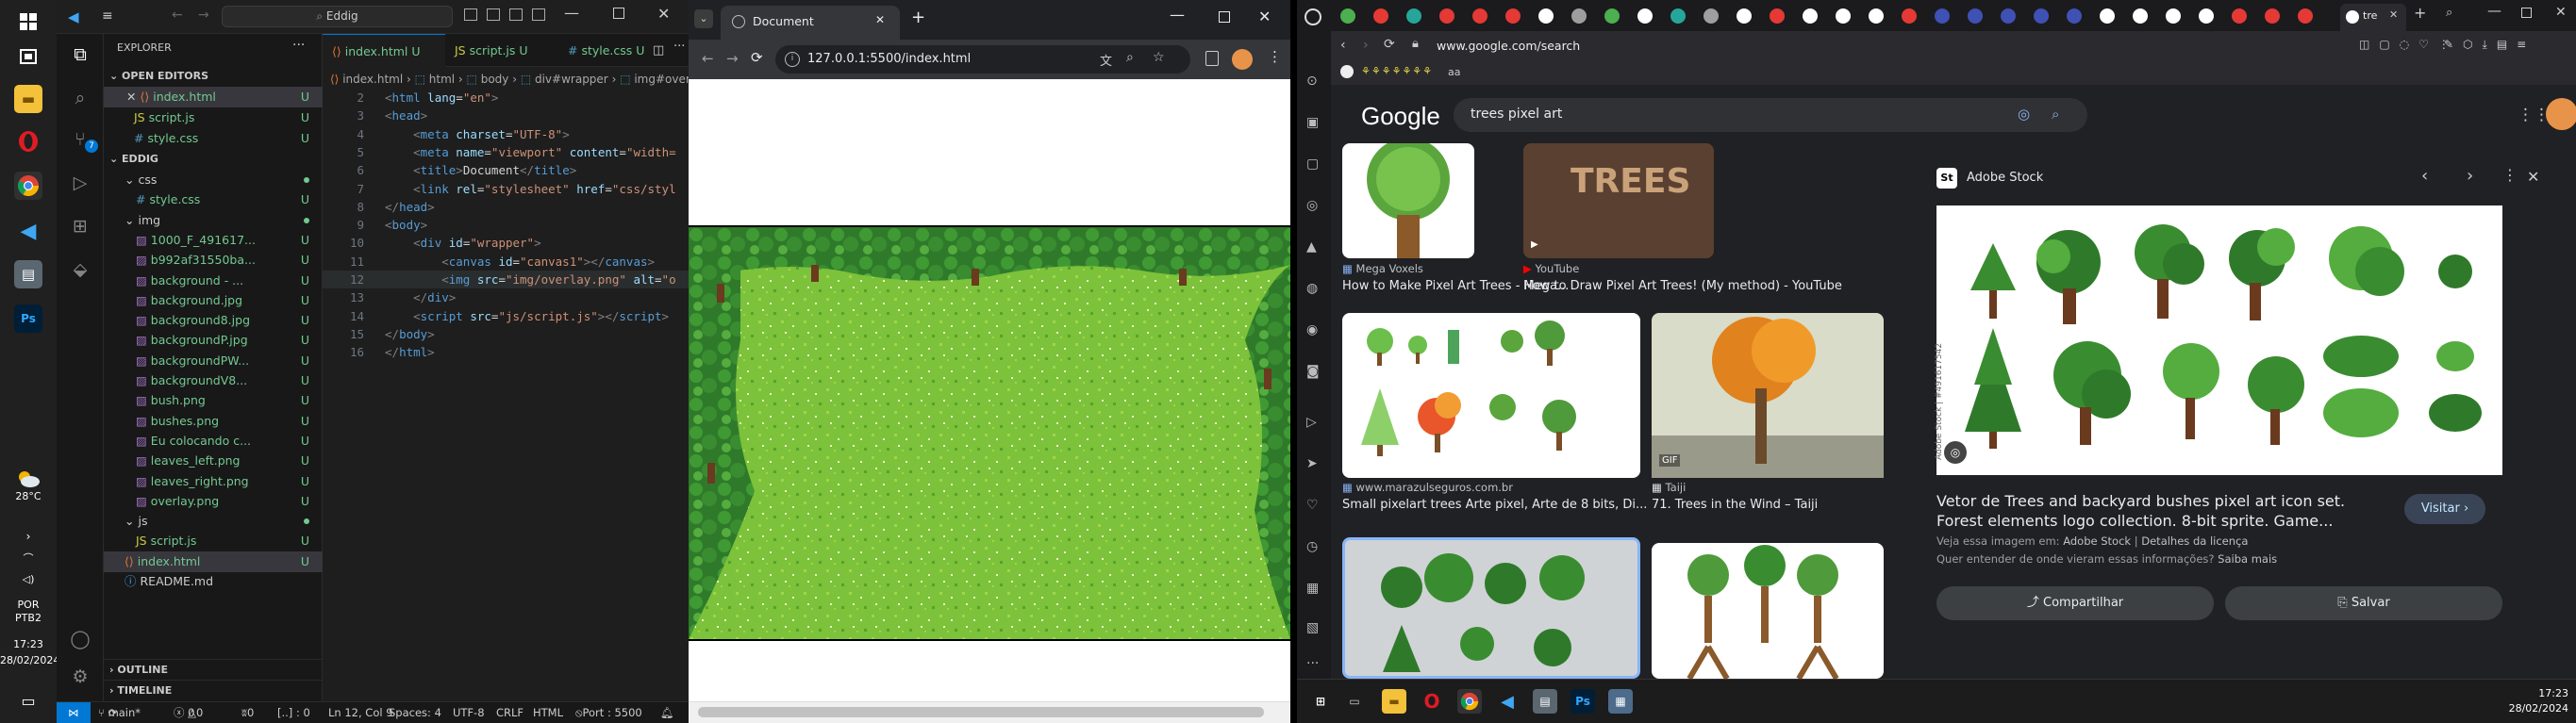 This screenshot has width=2576, height=723. I want to click on breadcrumb-item: index.html, so click(372, 79).